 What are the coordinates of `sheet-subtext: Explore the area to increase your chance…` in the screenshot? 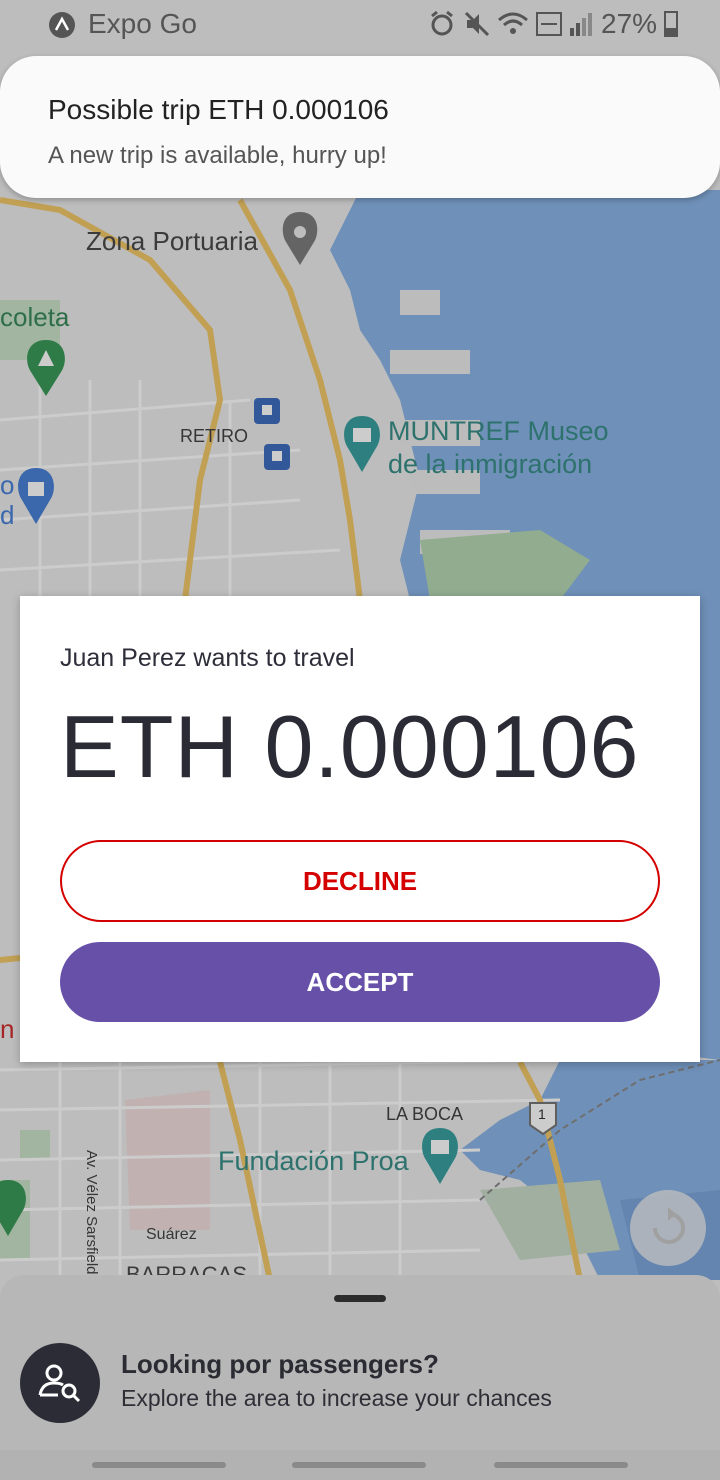 It's located at (336, 1398).